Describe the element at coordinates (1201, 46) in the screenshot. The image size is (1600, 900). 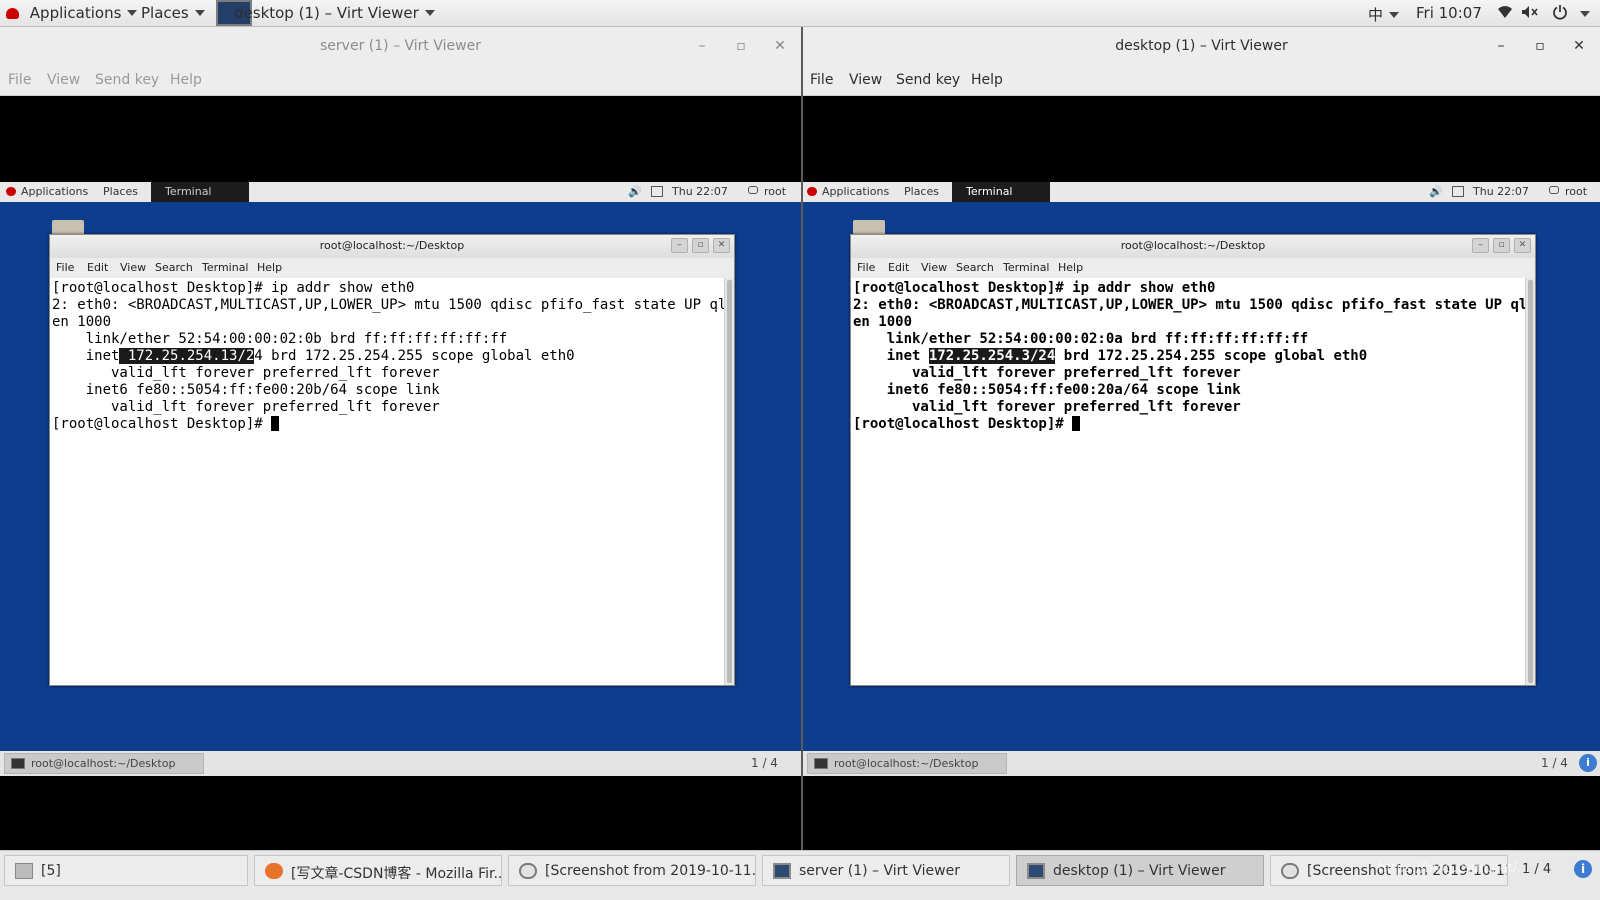
I see `window-titlebar: desktop (1) – Virt Viewer` at that location.